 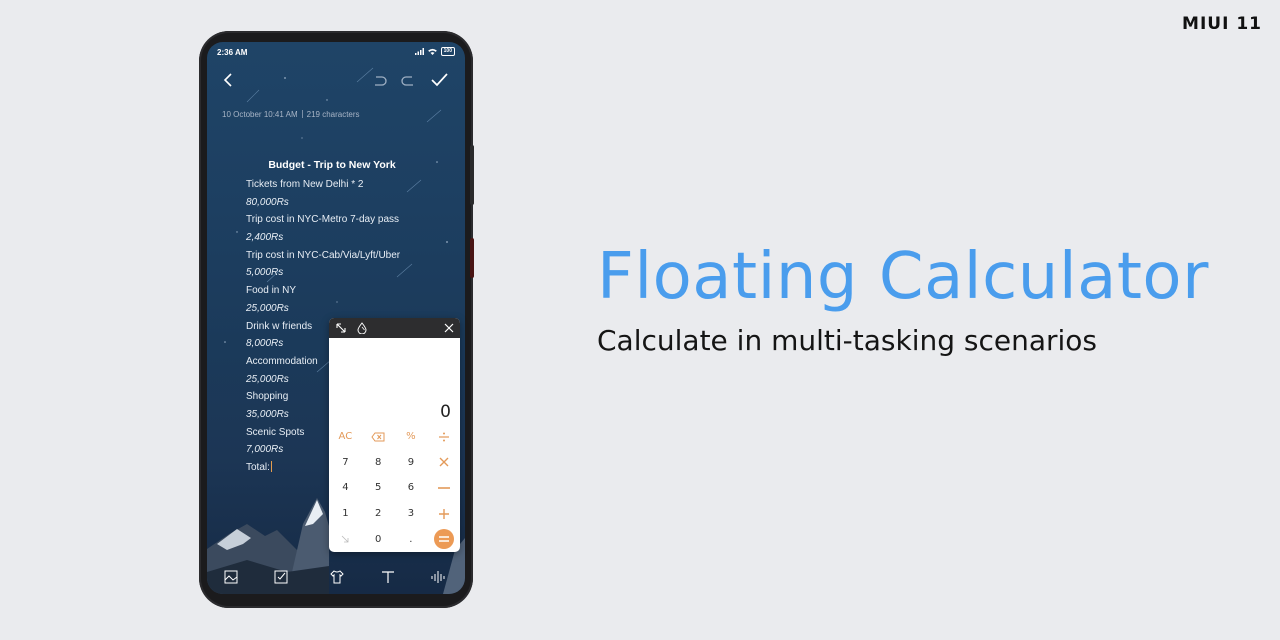 I want to click on divide-button, so click(x=443, y=437).